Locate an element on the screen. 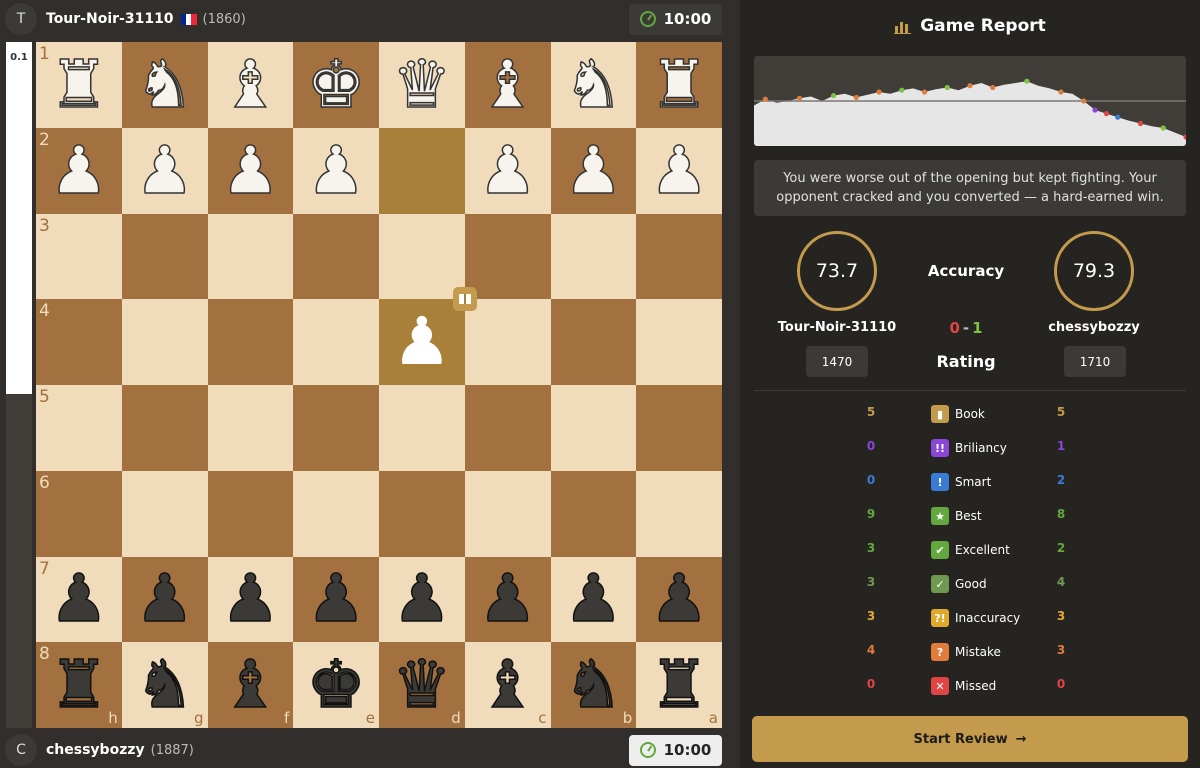  square-h5: 5 is located at coordinates (79, 428).